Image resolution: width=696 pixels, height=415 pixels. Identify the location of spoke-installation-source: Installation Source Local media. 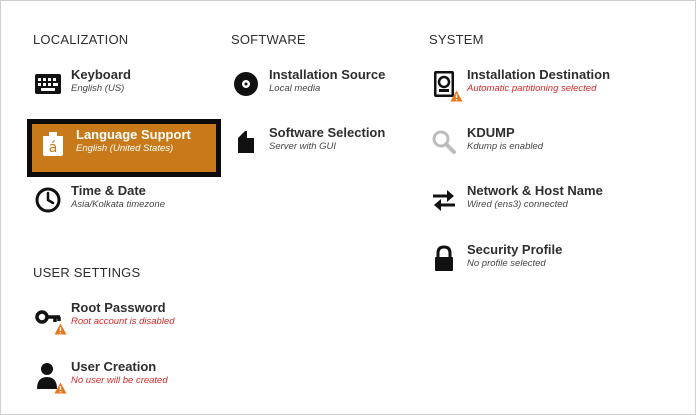
(308, 89).